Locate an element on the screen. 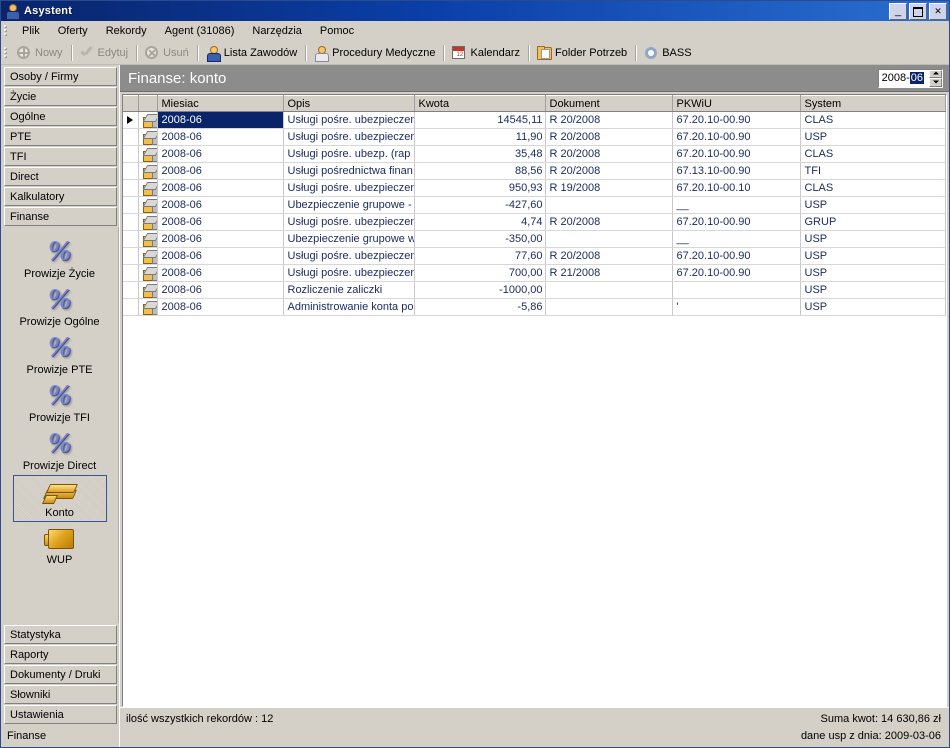 The height and width of the screenshot is (748, 950). menu-item-oferty: Oferty is located at coordinates (73, 31).